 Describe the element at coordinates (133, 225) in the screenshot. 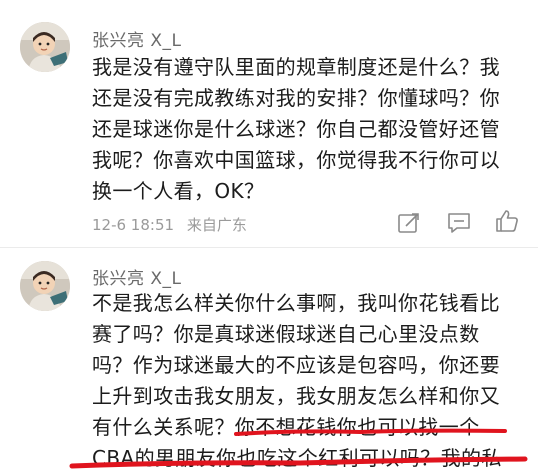

I see `comment-timestamp: 12-6 18:51` at that location.